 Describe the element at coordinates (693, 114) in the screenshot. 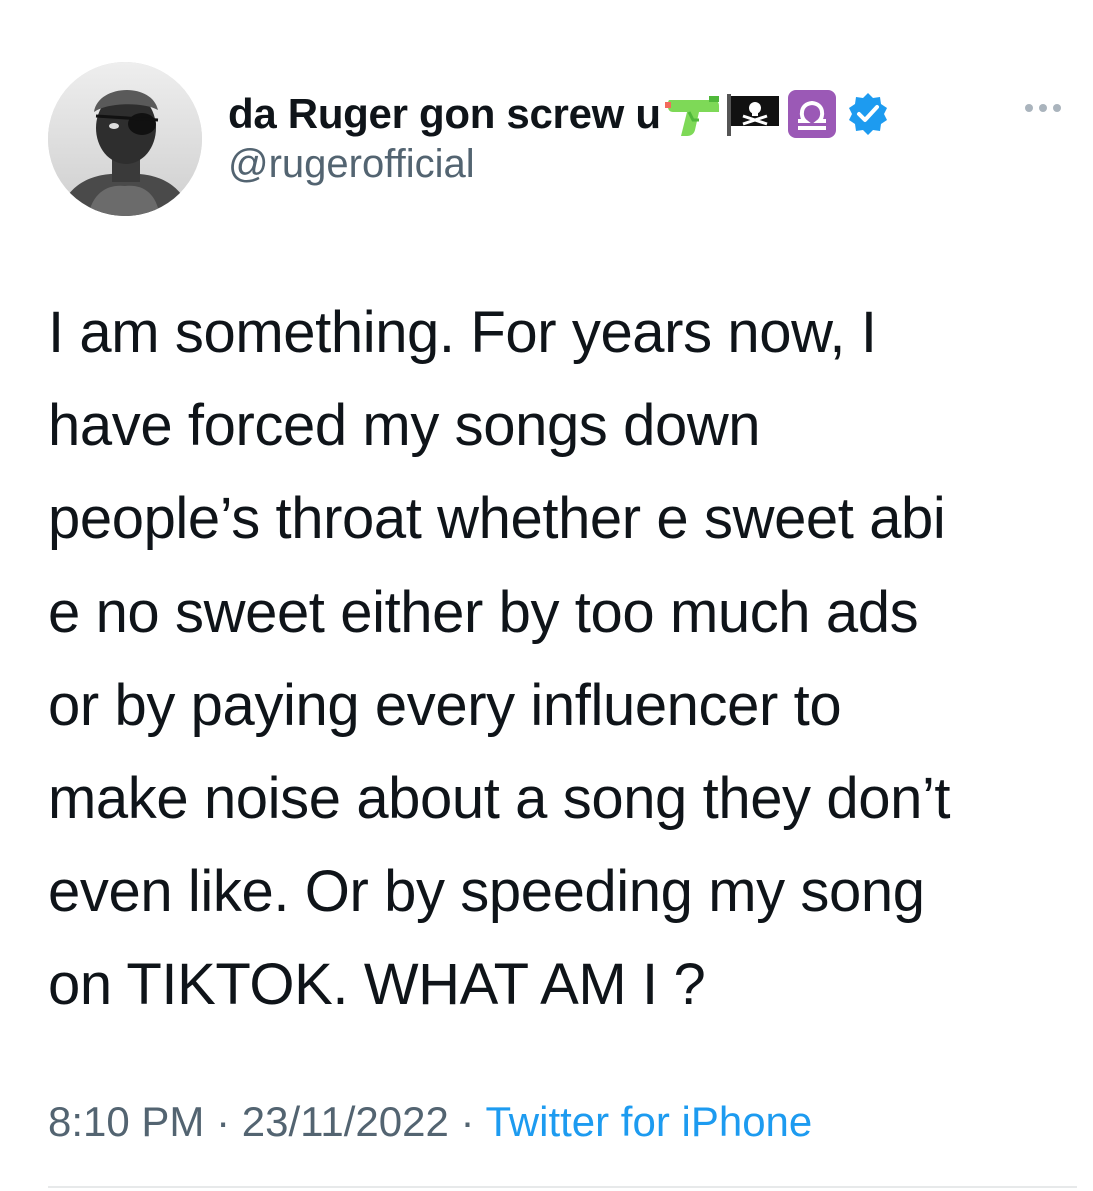

I see `water-pistol-icon` at that location.